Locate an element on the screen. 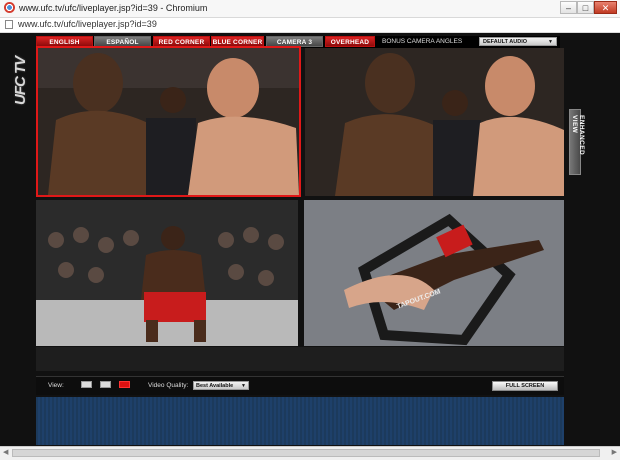  close-button: ✕ is located at coordinates (605, 7).